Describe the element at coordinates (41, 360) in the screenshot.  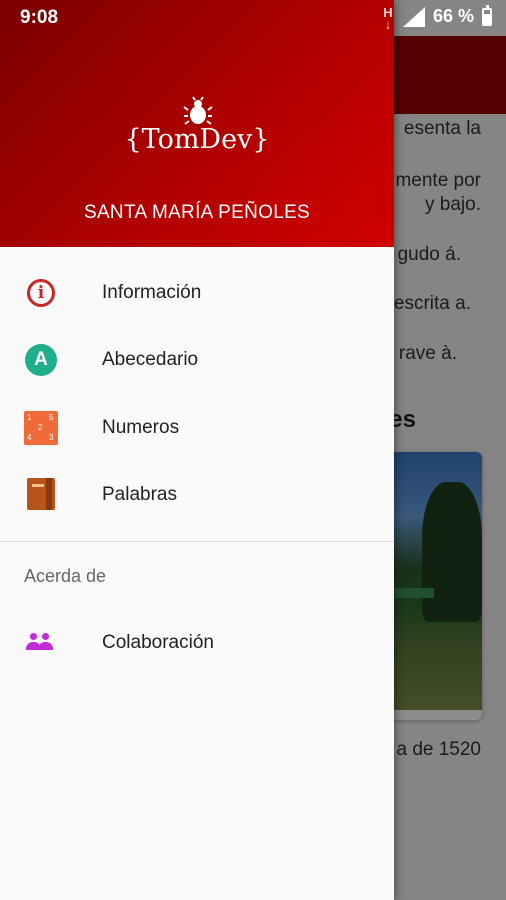
I see `alphabet-icon: A` at that location.